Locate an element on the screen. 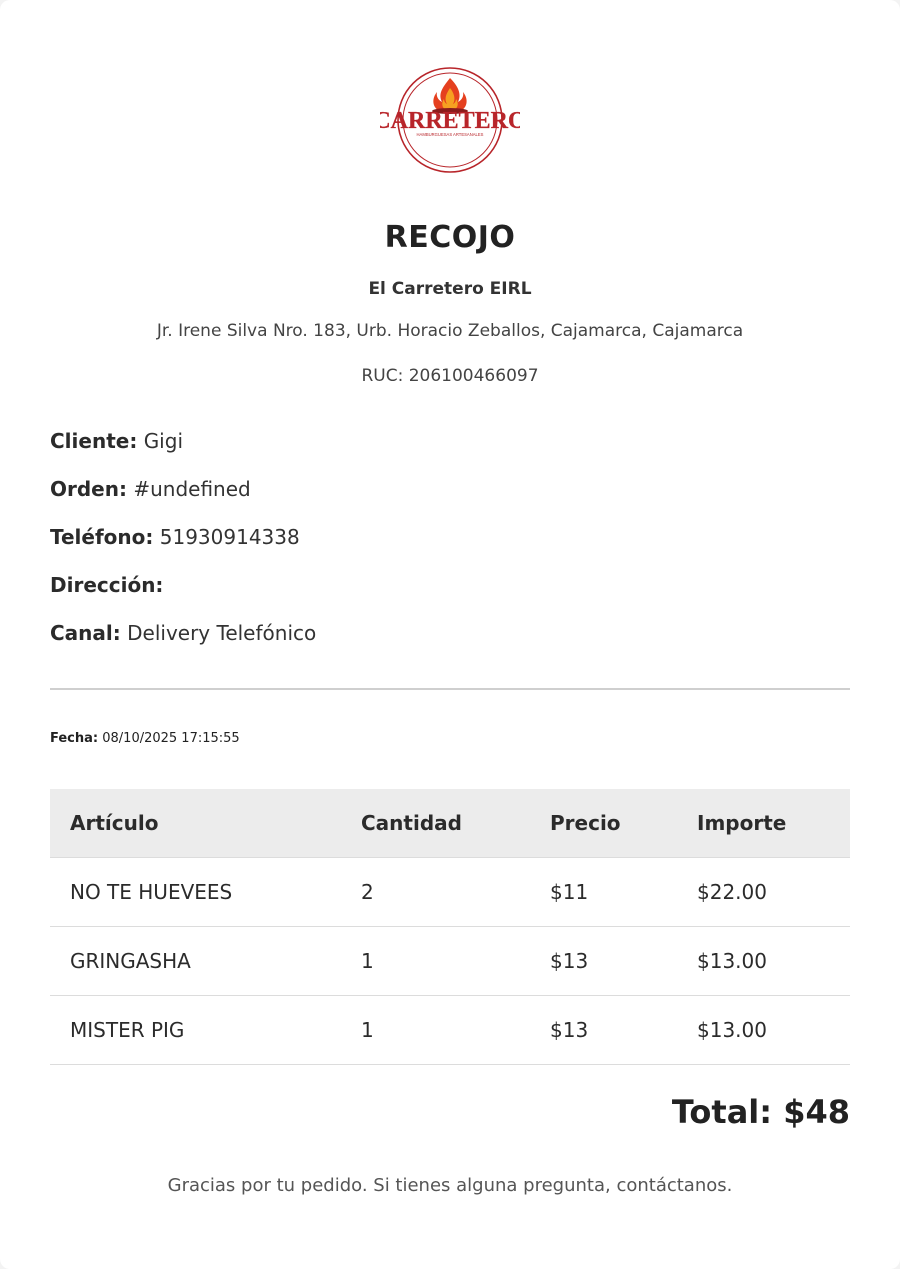 Image resolution: width=900 pixels, height=1269 pixels. table-row: NO TE HUEVEES 2 $11 $22.00 is located at coordinates (450, 892).